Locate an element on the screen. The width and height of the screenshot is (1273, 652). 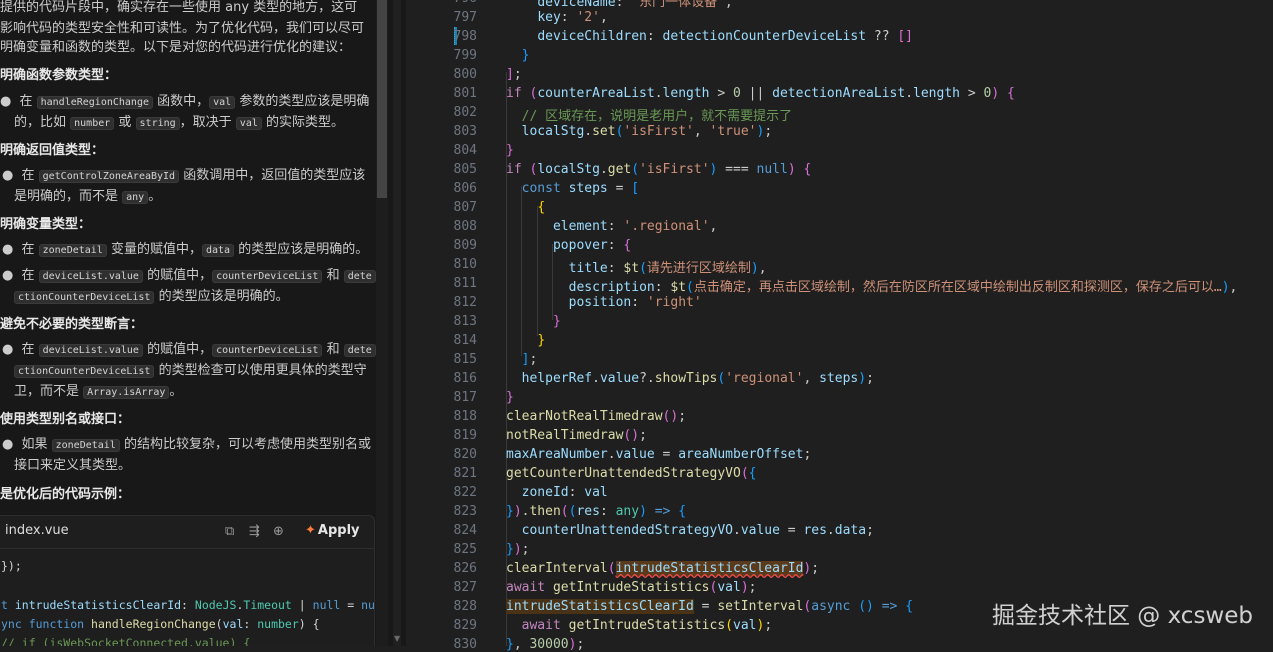
code-line: { is located at coordinates (541, 207).